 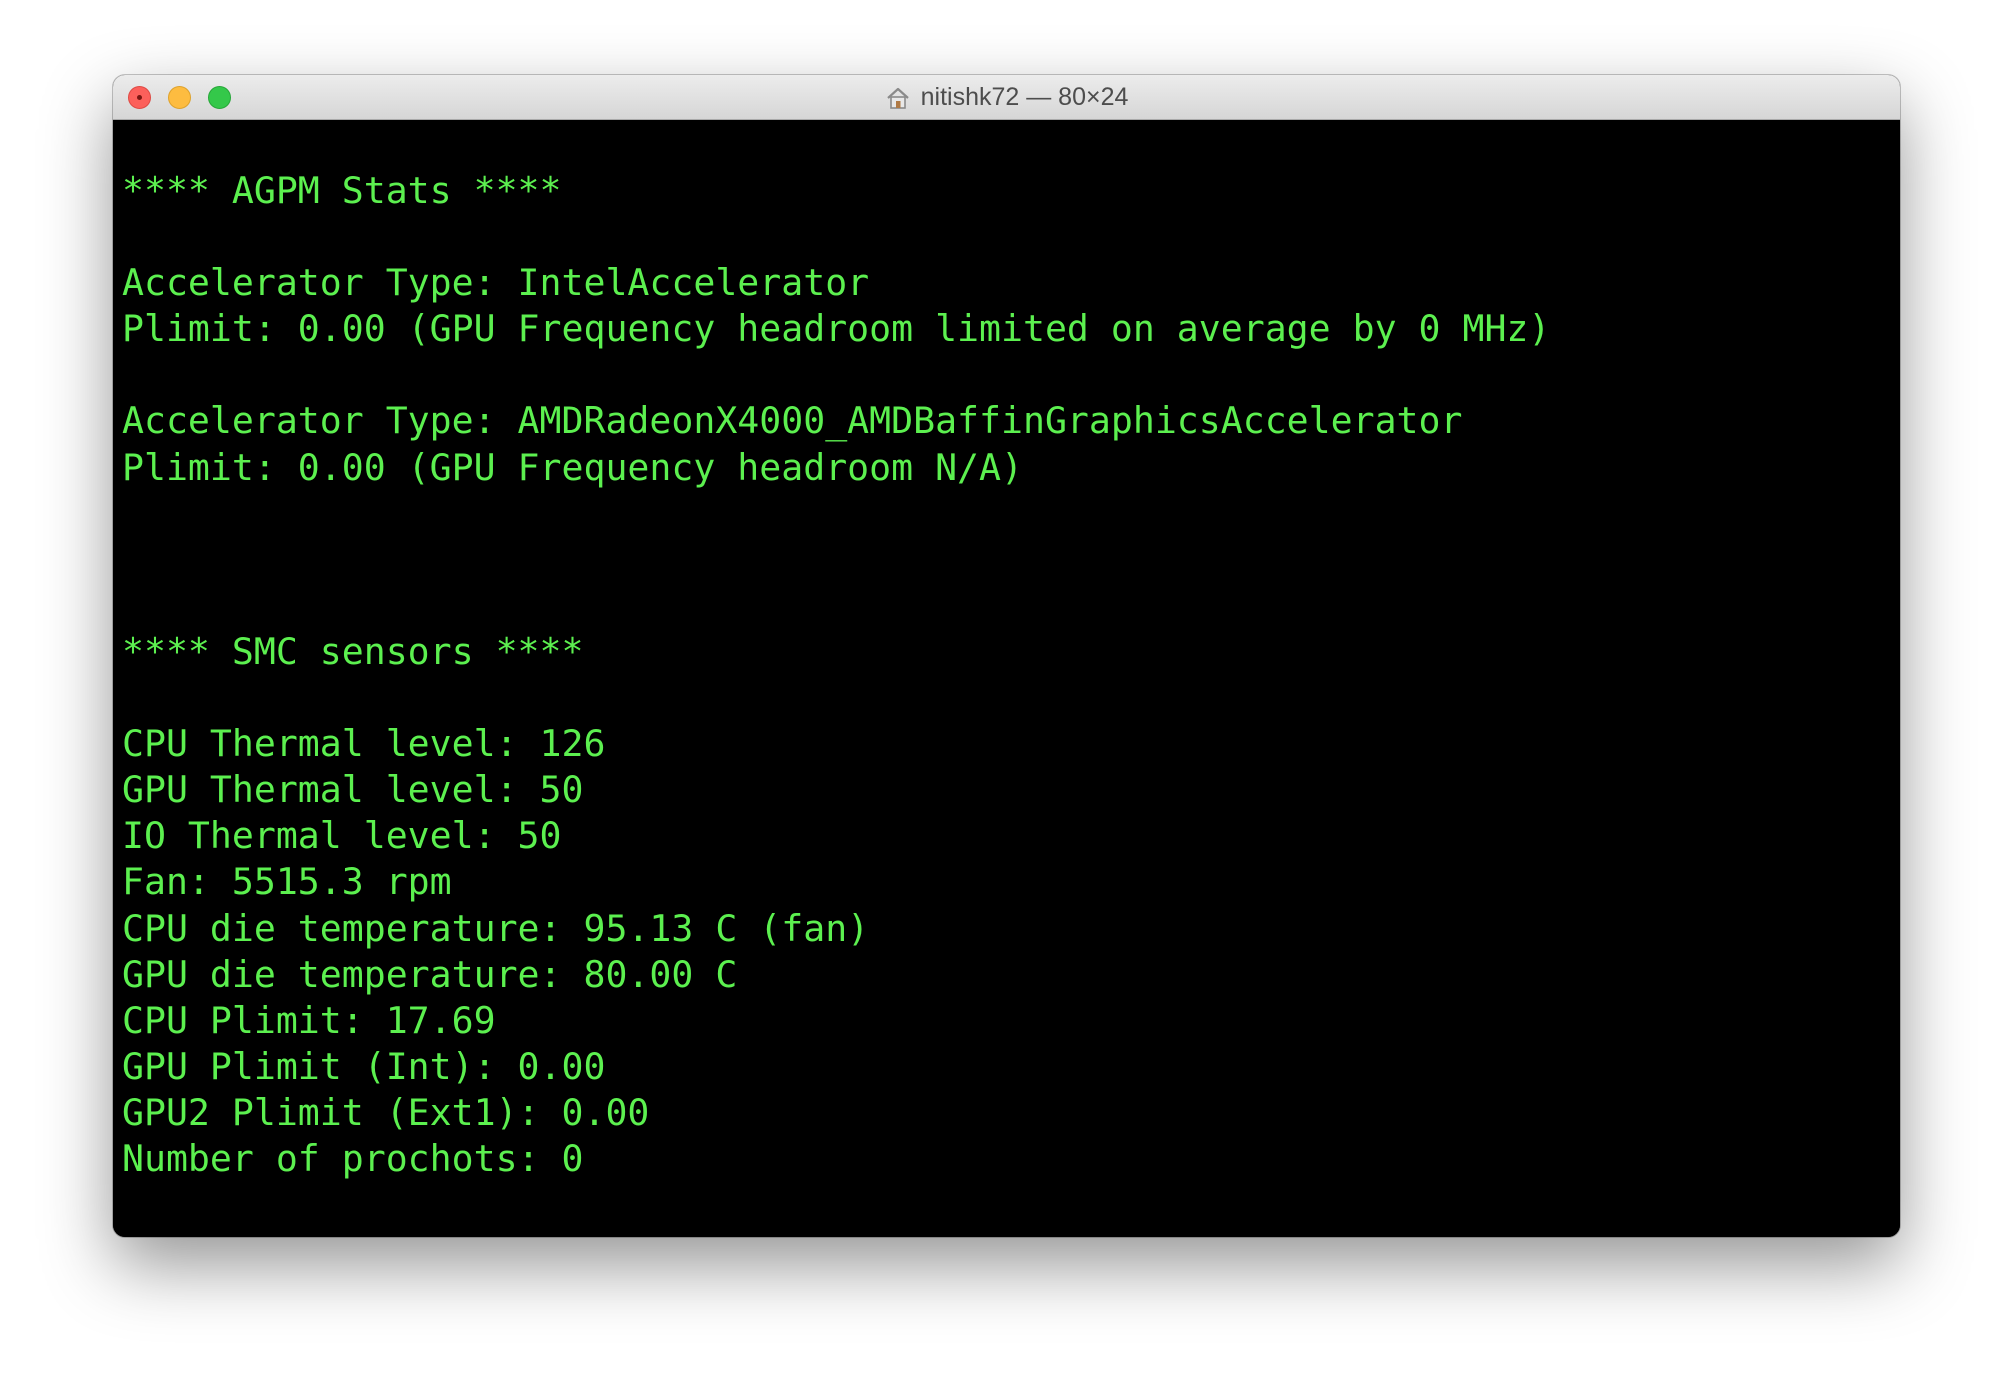 What do you see at coordinates (364, 1066) in the screenshot?
I see `terminal-line: GPU Plimit (Int): 0.00` at bounding box center [364, 1066].